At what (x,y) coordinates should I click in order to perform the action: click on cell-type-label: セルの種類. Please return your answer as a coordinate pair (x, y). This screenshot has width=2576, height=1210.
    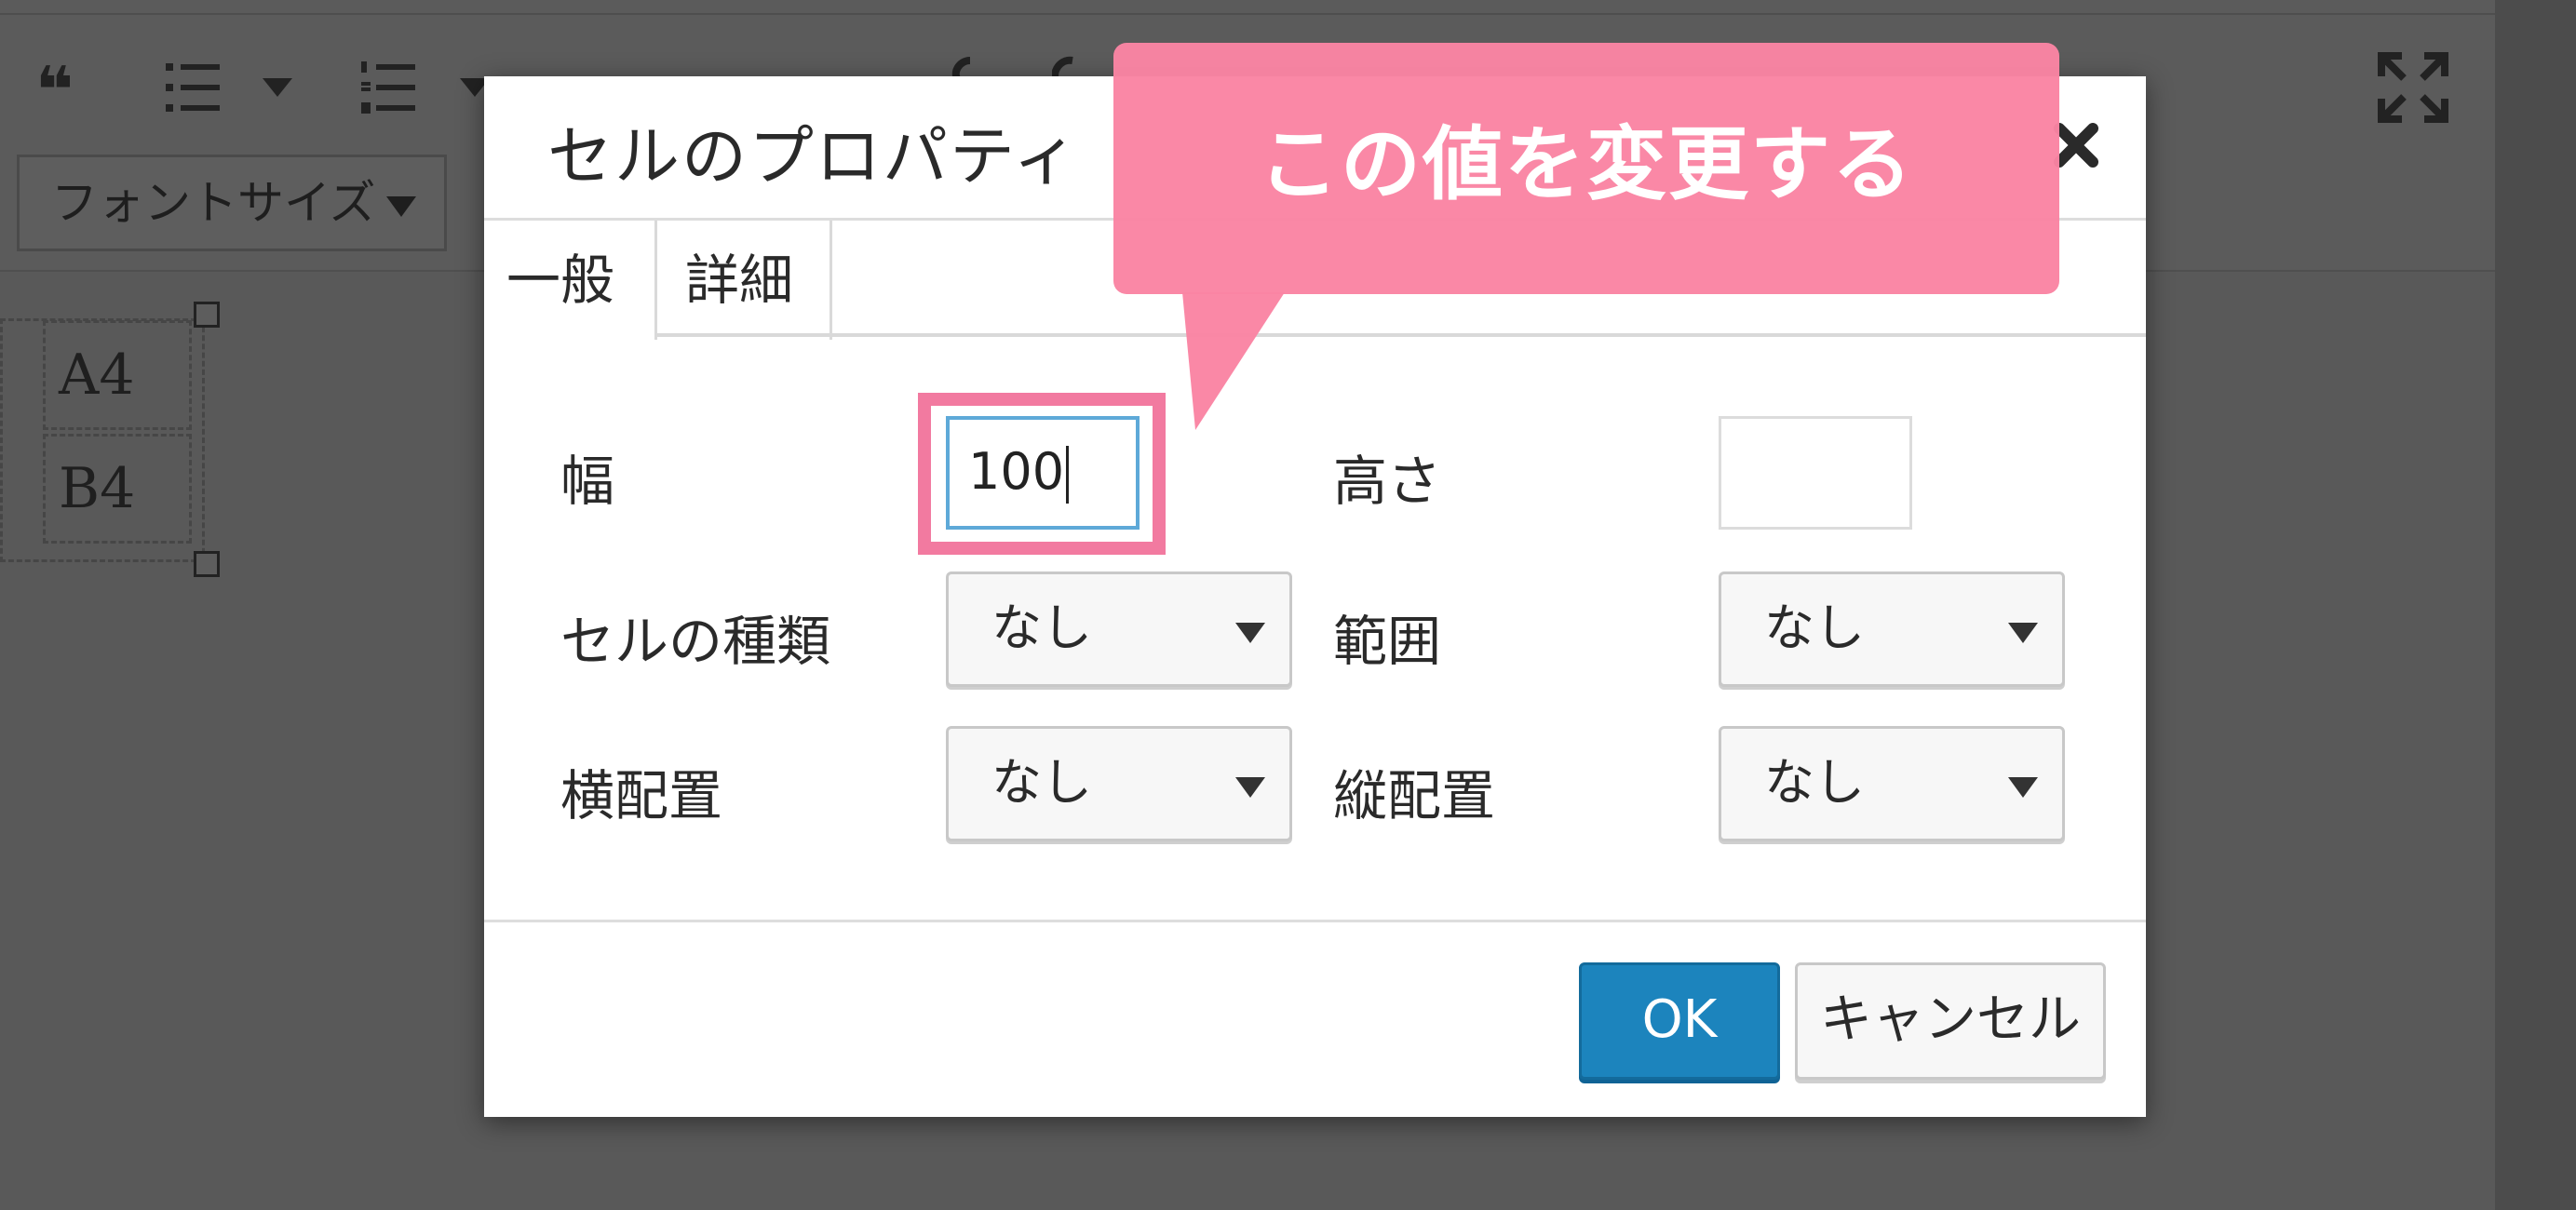
    Looking at the image, I should click on (695, 641).